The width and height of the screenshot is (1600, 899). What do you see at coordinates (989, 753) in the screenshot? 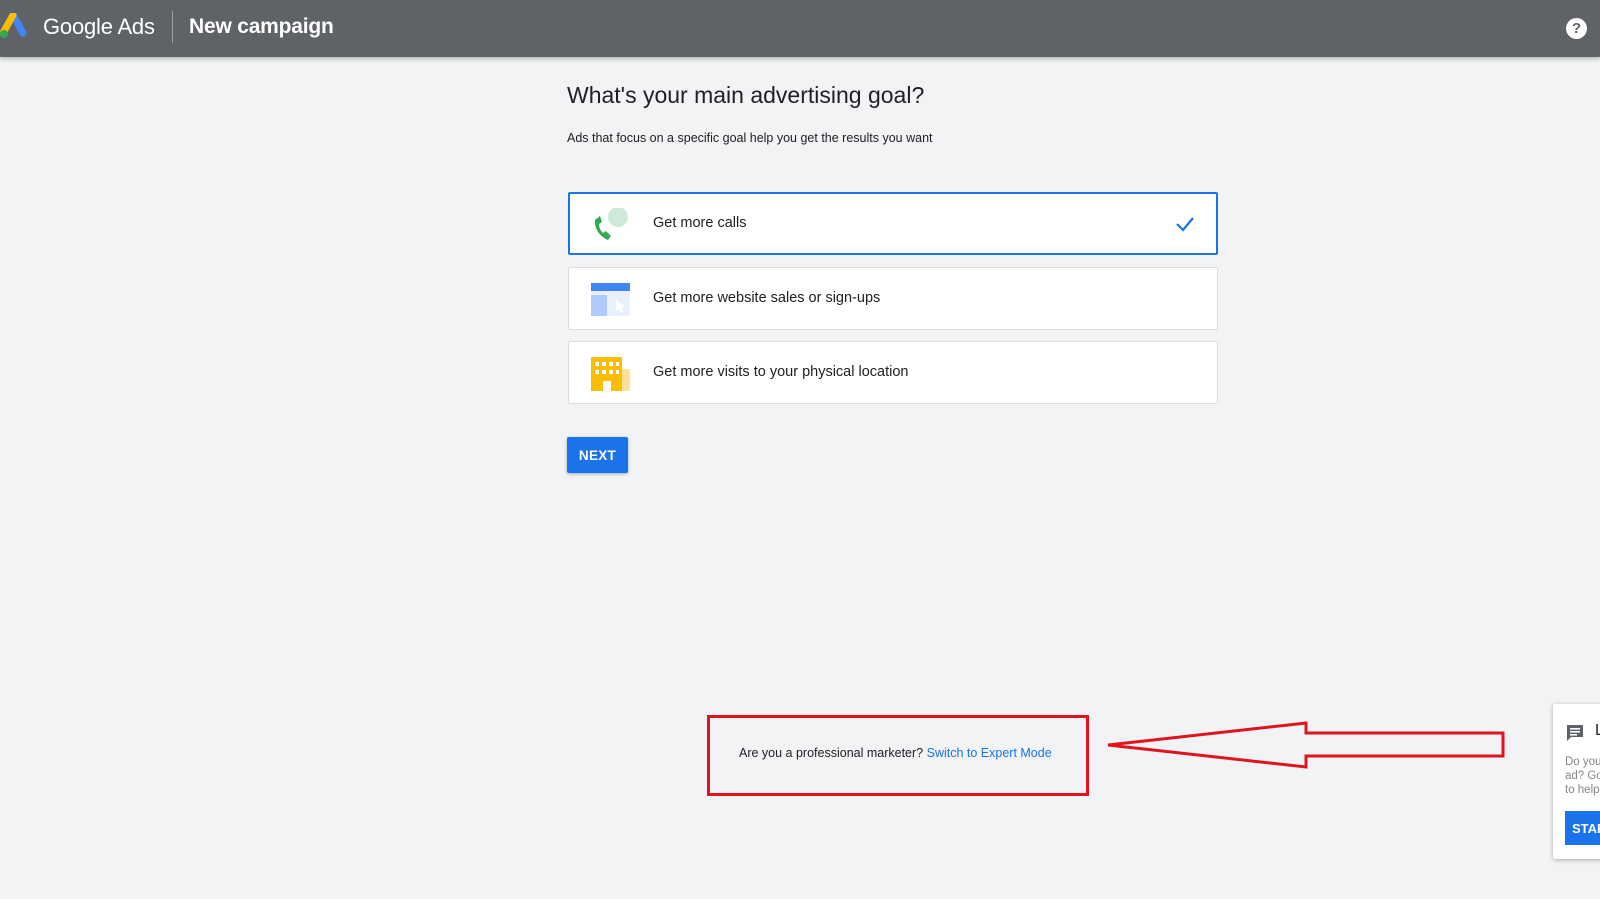
I see `switch-to-expert-mode-link: Switch to Expert Mode` at bounding box center [989, 753].